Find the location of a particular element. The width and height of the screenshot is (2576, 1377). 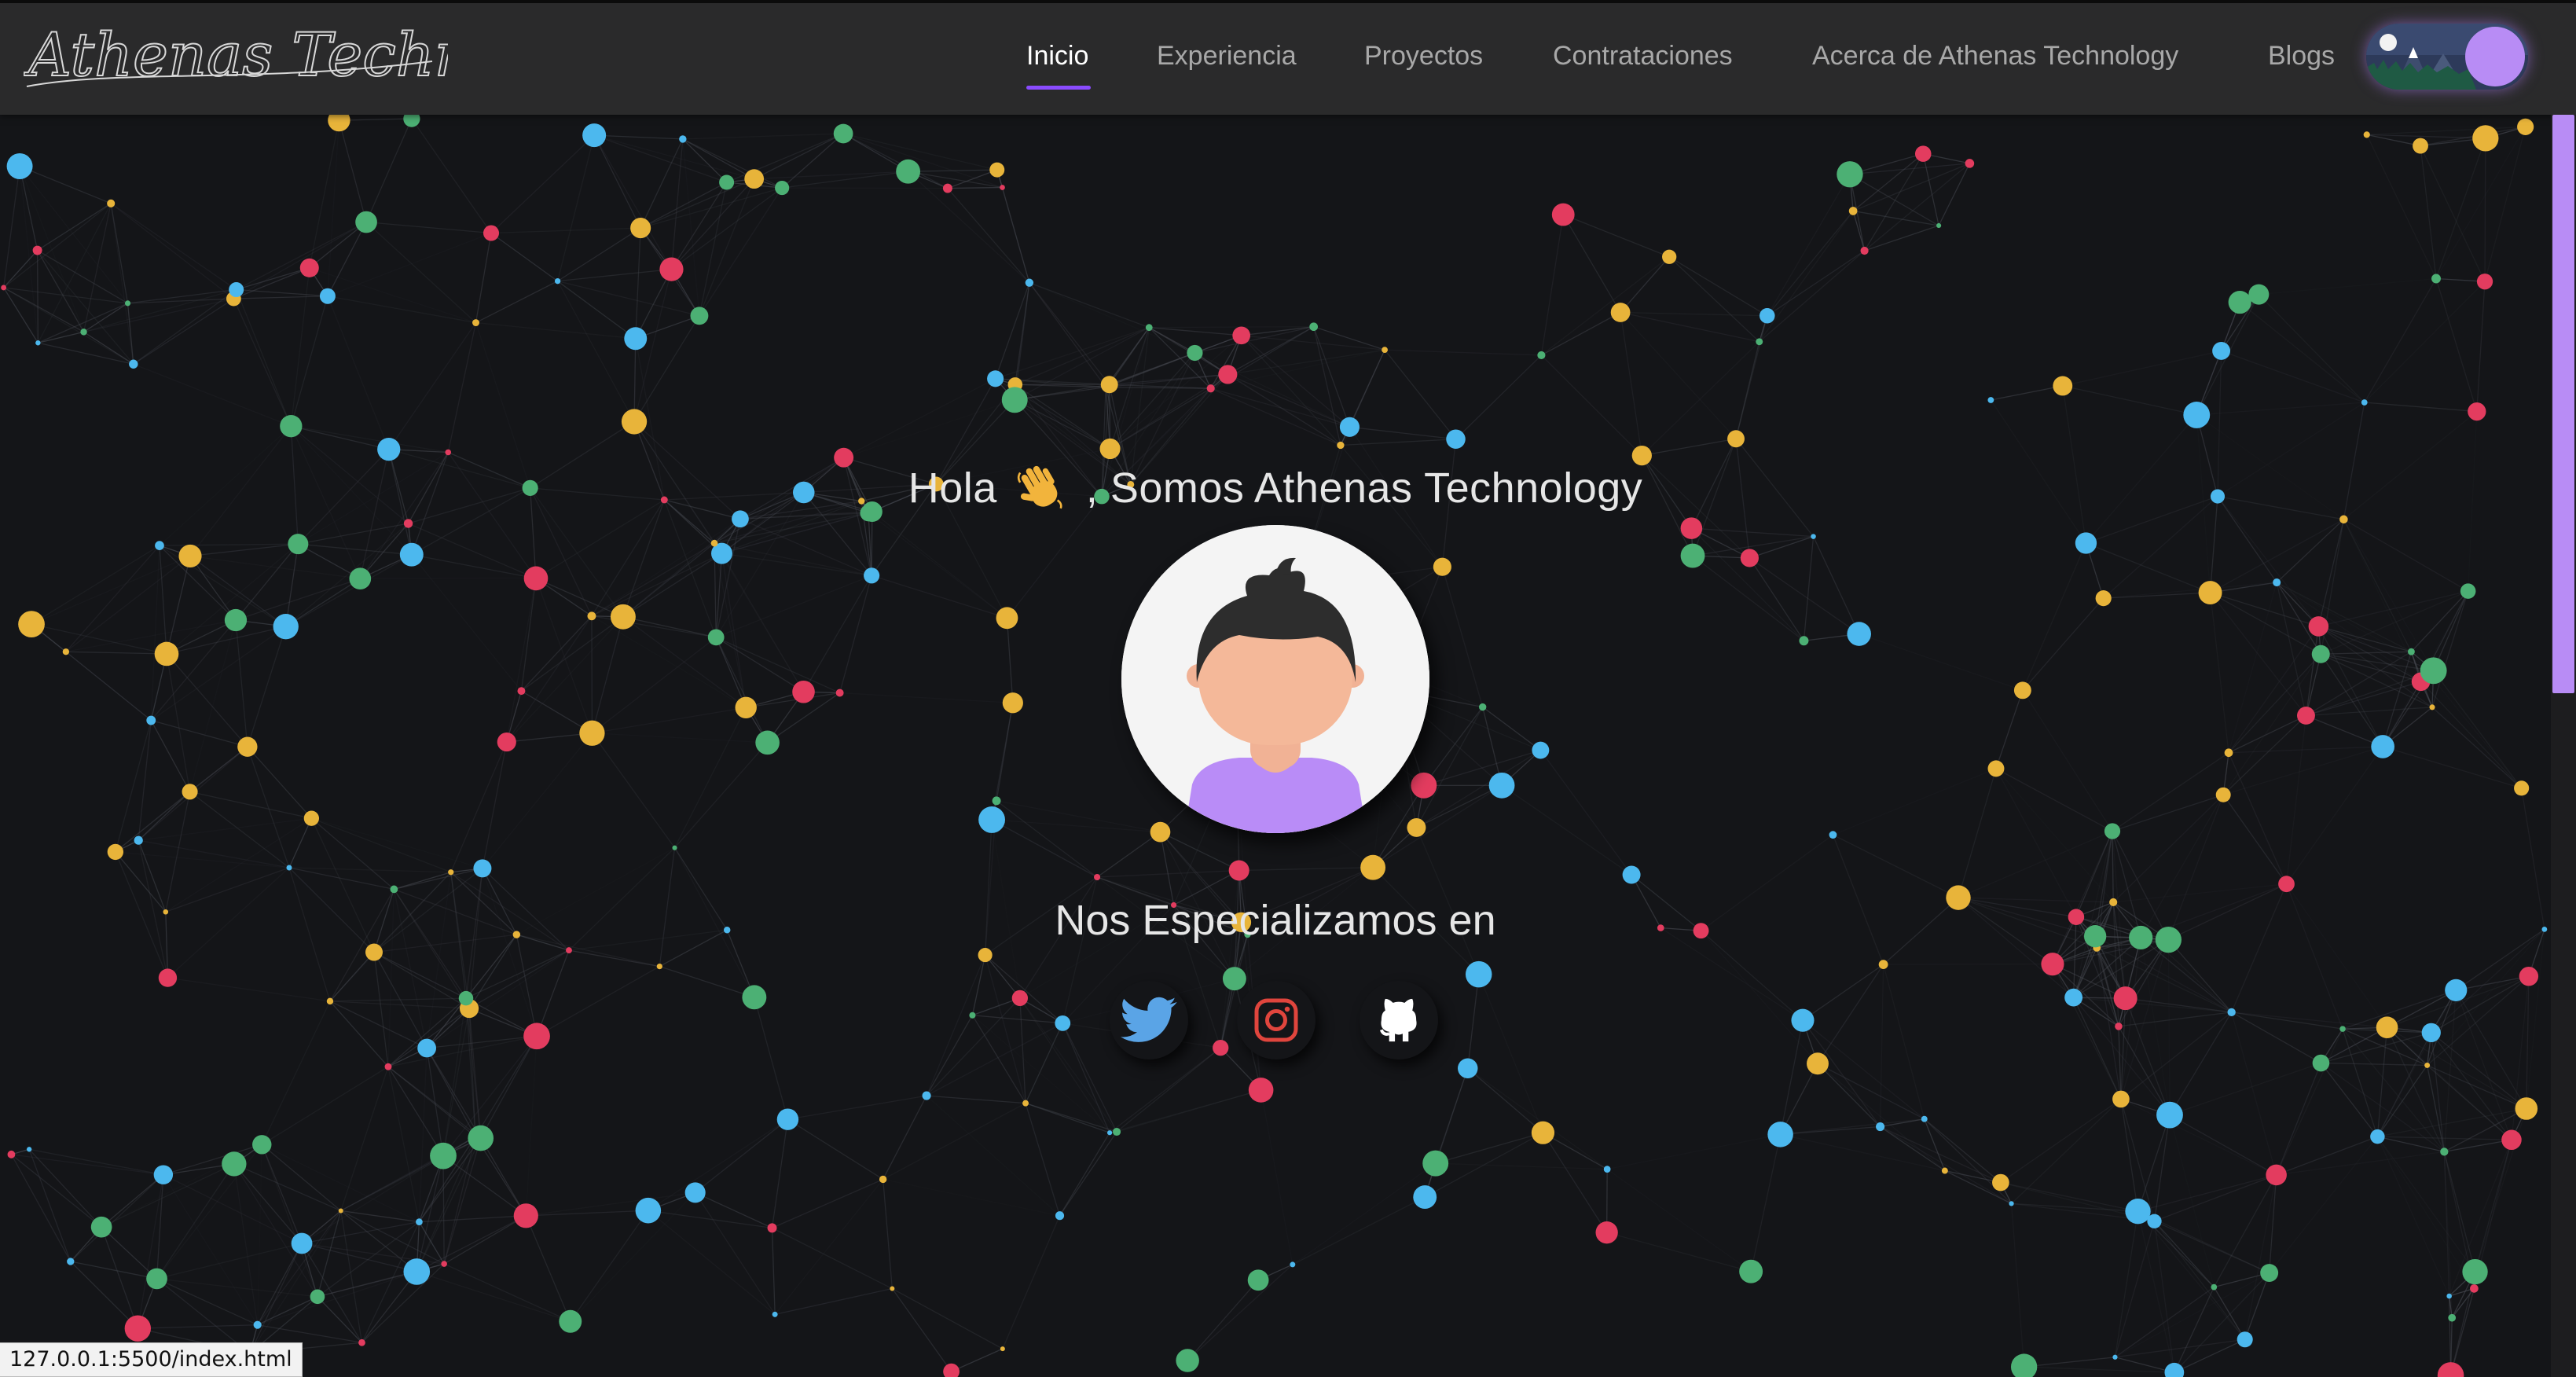

instagram-icon is located at coordinates (1276, 1020).